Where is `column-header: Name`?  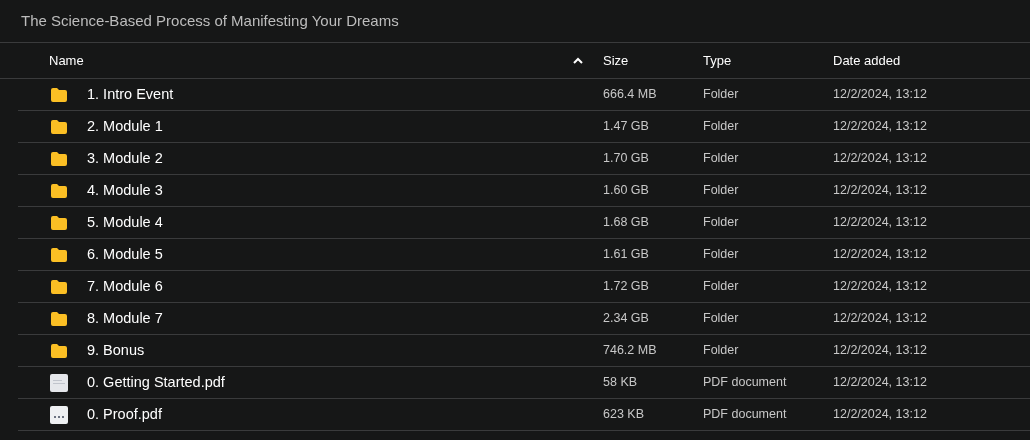 column-header: Name is located at coordinates (66, 60).